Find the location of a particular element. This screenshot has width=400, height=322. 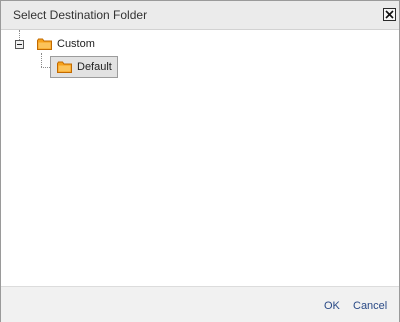

tree-node-custom: Custom is located at coordinates (66, 44).